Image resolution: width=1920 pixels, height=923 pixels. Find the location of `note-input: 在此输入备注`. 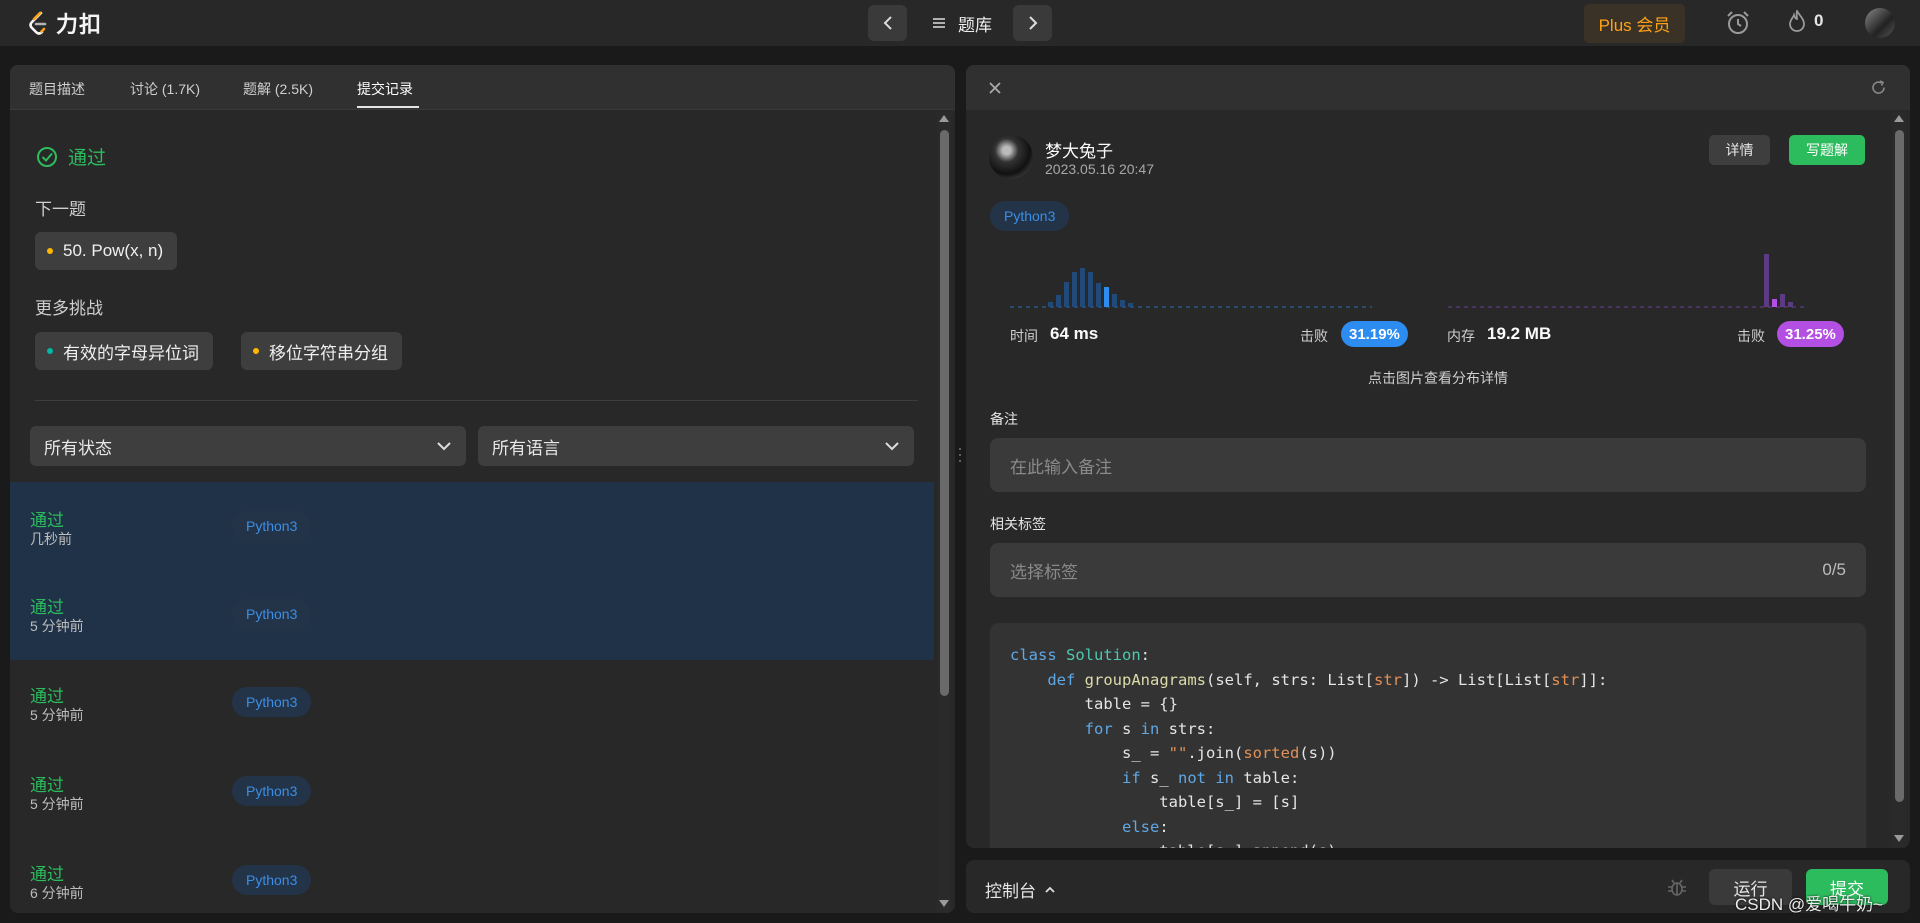

note-input: 在此输入备注 is located at coordinates (1428, 465).